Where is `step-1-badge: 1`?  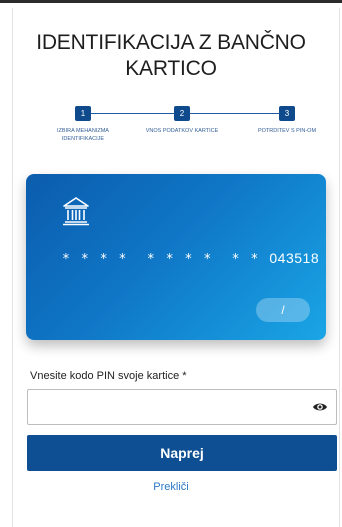
step-1-badge: 1 is located at coordinates (83, 113).